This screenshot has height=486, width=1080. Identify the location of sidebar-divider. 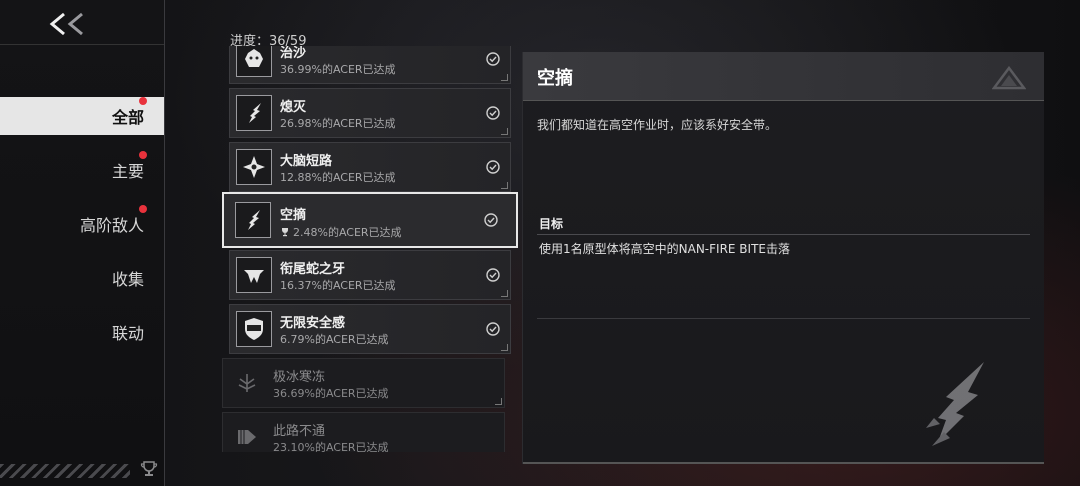
(82, 44).